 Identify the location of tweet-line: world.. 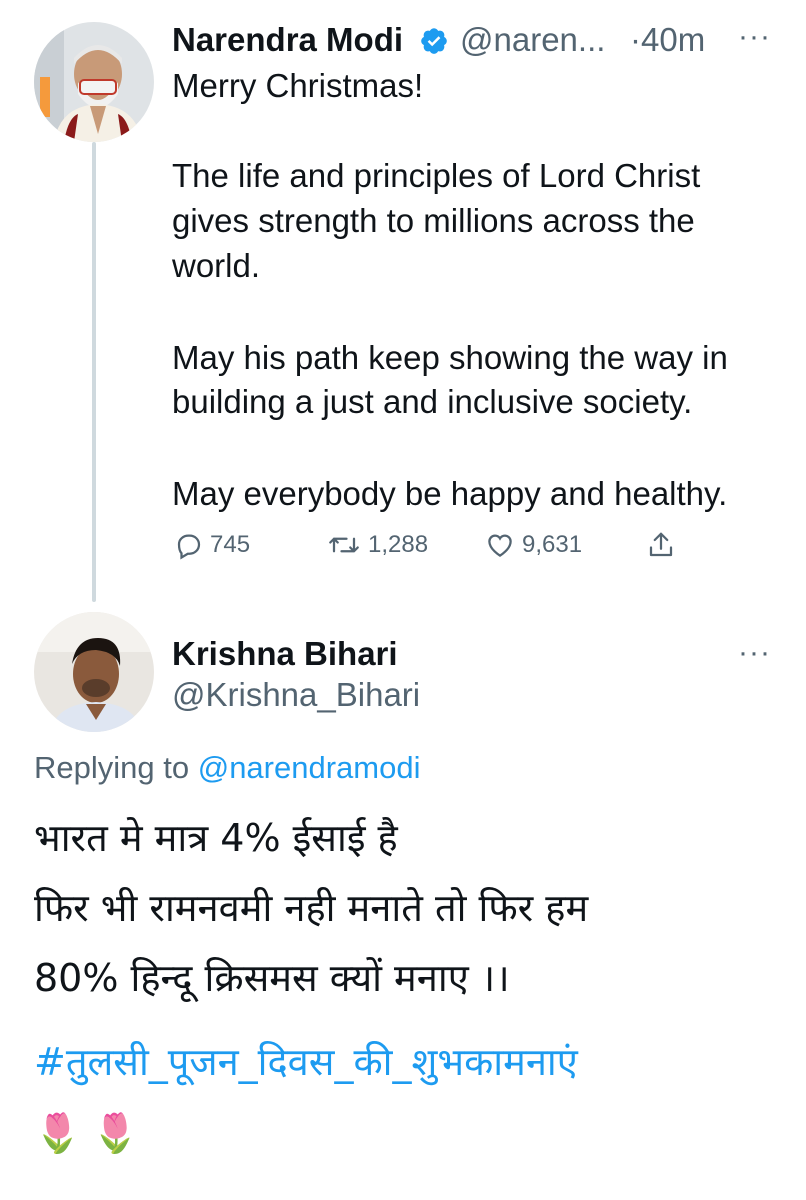
(216, 265).